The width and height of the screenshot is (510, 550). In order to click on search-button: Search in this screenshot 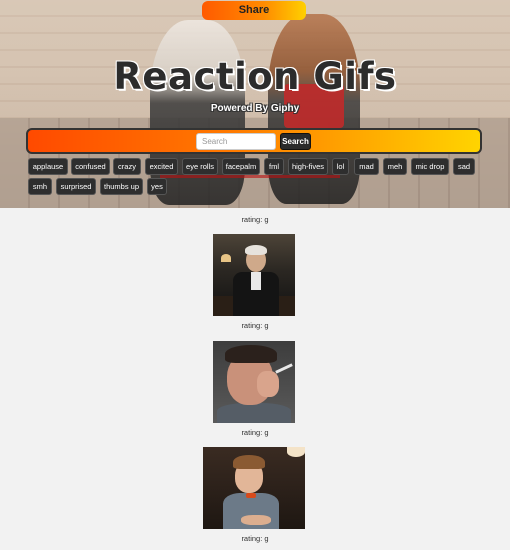, I will do `click(295, 141)`.